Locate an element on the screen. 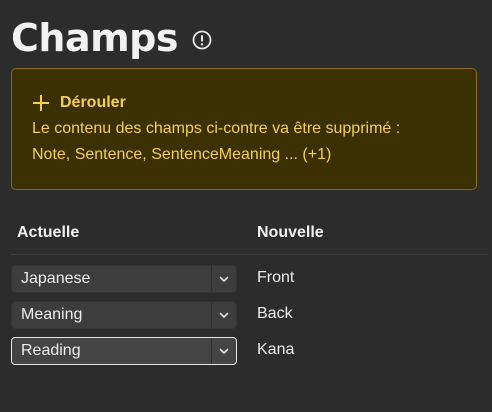  field-mapping-row: Reading Kana is located at coordinates (246, 351).